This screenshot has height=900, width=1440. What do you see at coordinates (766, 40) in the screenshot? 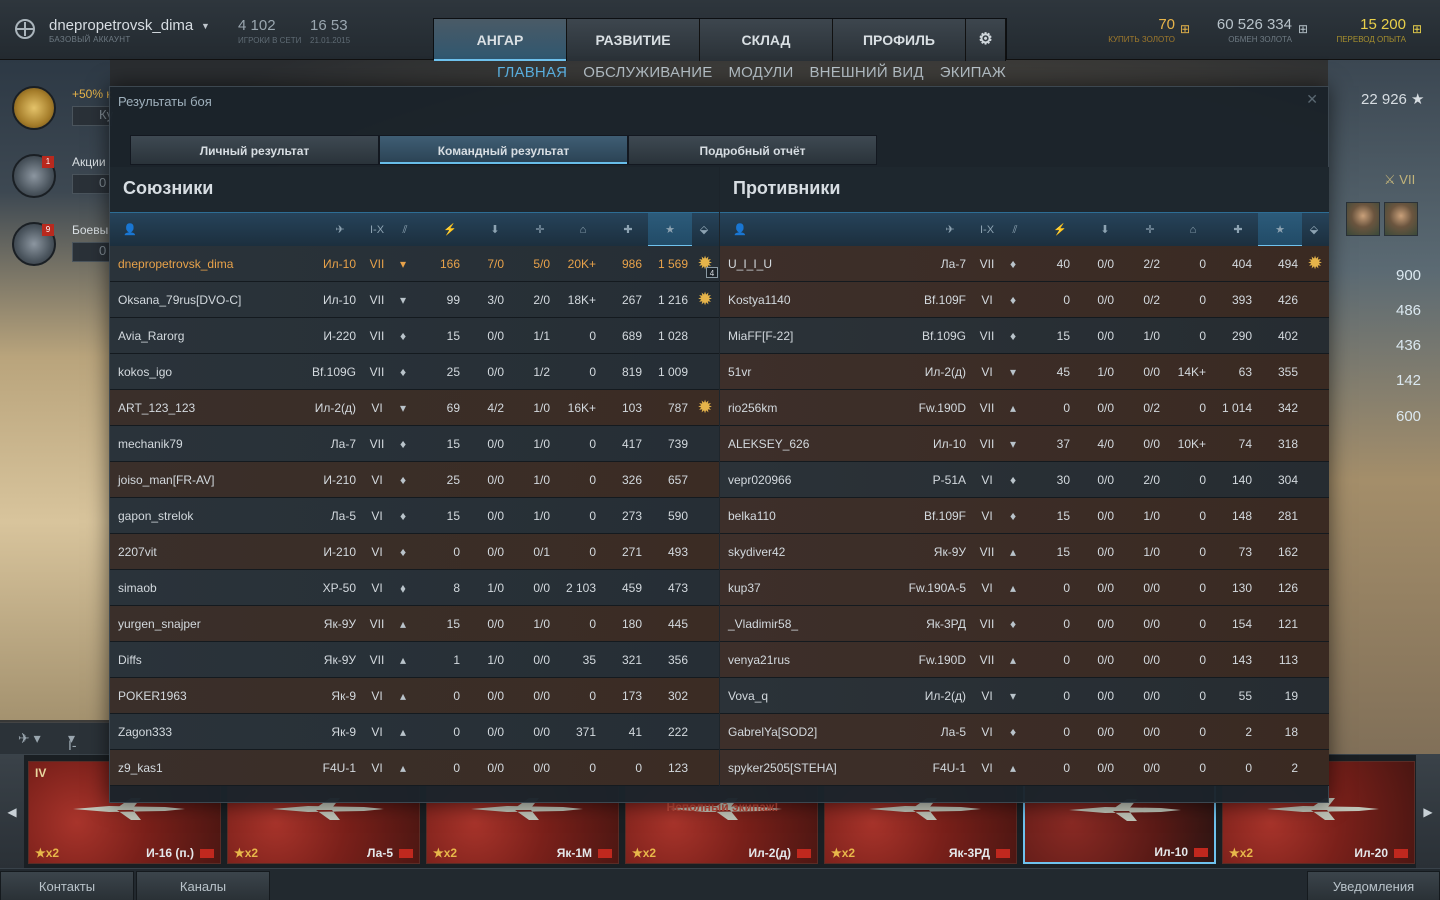
I see `tab-depot: СКЛАД` at bounding box center [766, 40].